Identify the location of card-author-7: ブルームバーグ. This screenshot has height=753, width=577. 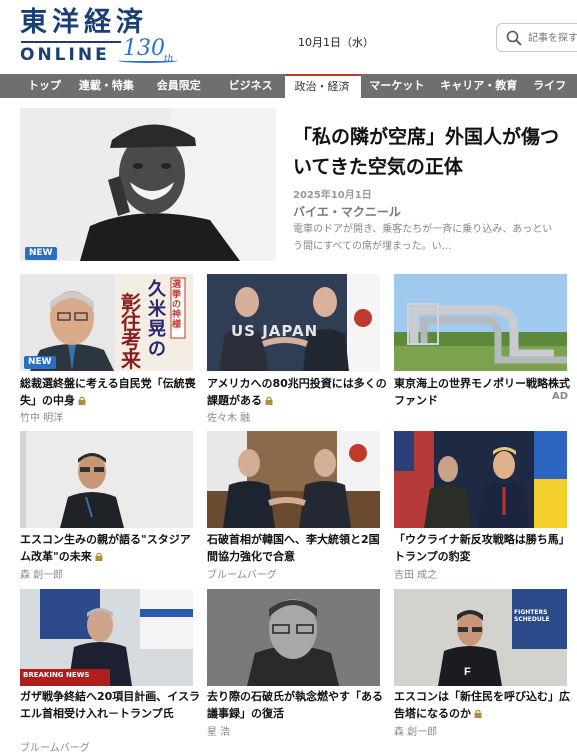
(55, 746).